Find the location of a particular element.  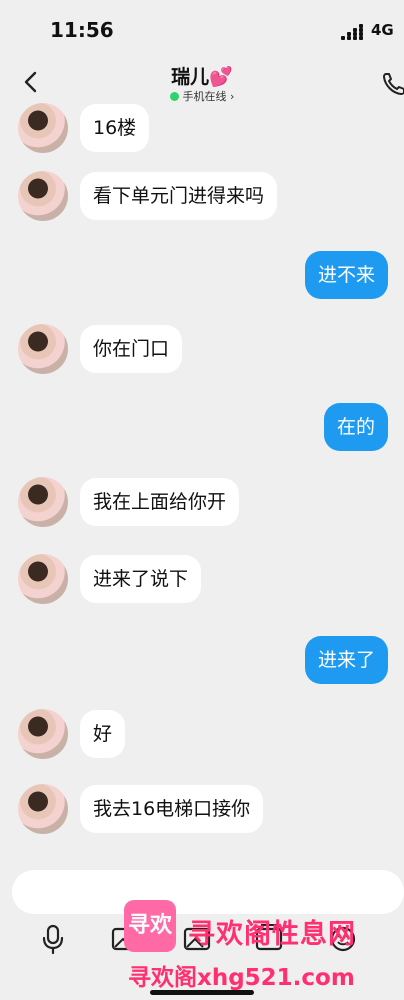

received-message-bubble: 看下单元门进得来吗 is located at coordinates (179, 196).